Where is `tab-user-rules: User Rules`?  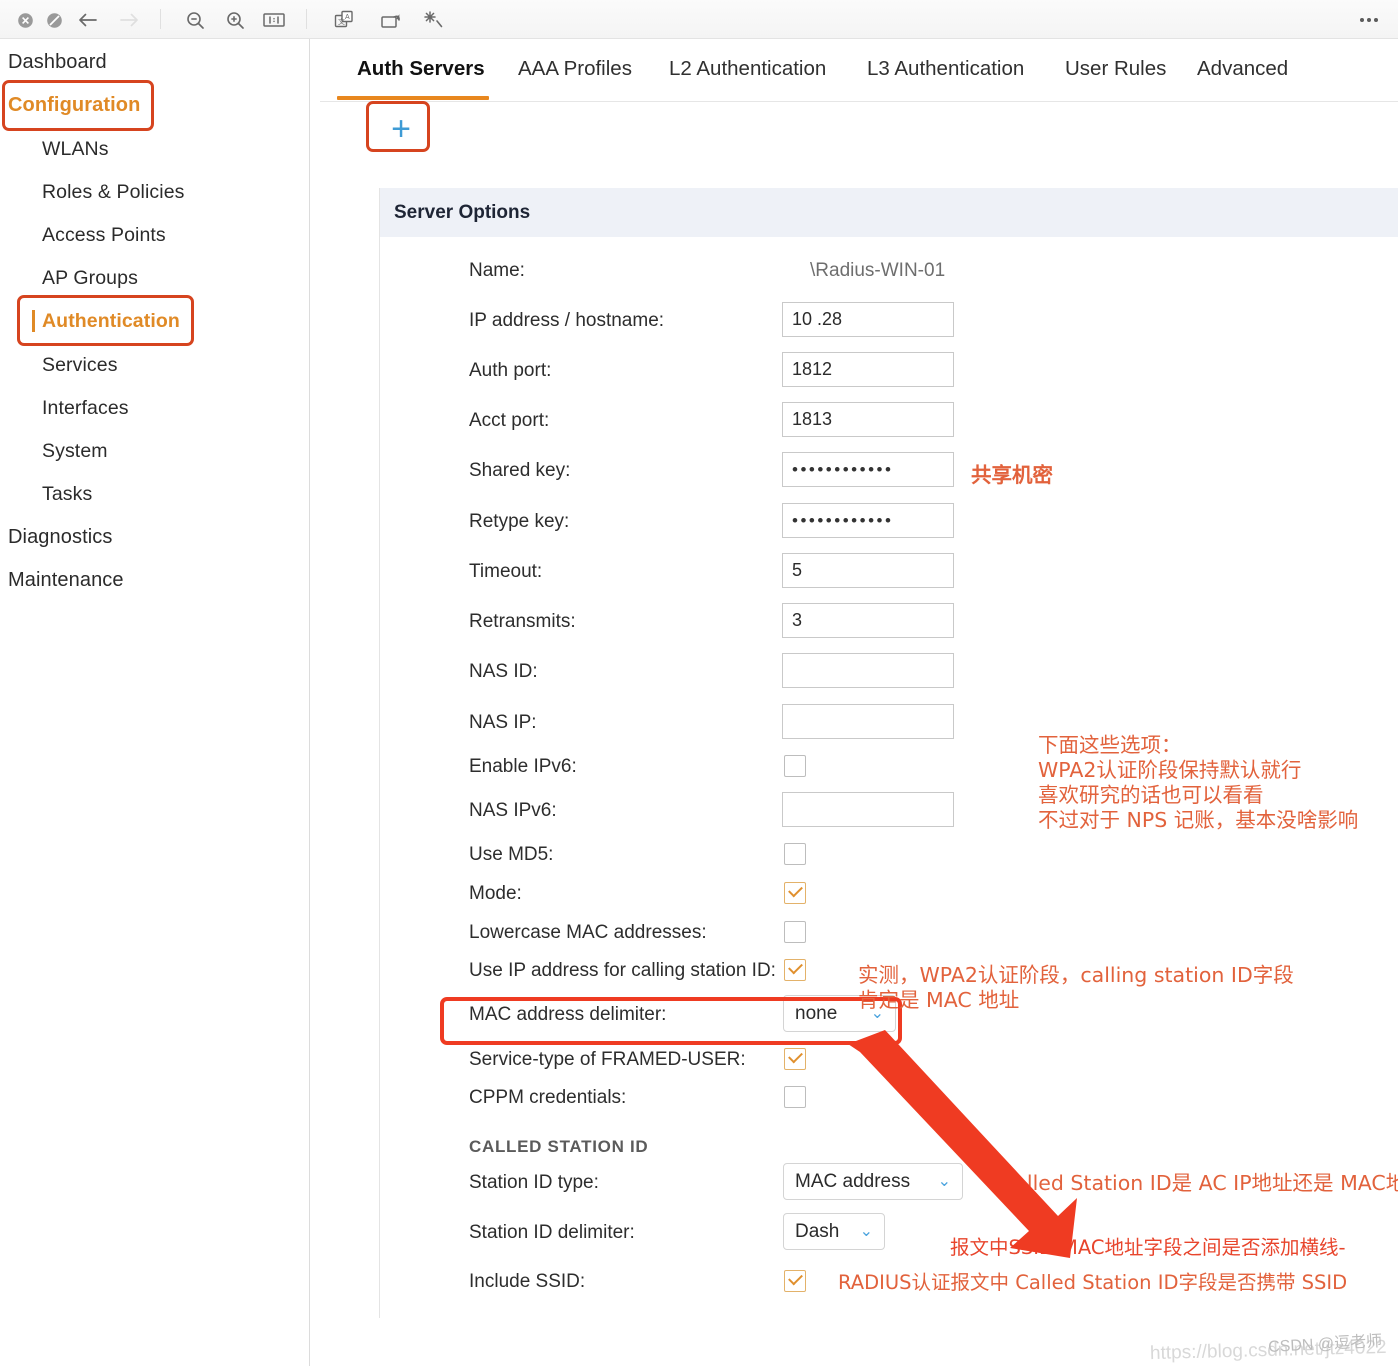
tab-user-rules: User Rules is located at coordinates (1115, 69).